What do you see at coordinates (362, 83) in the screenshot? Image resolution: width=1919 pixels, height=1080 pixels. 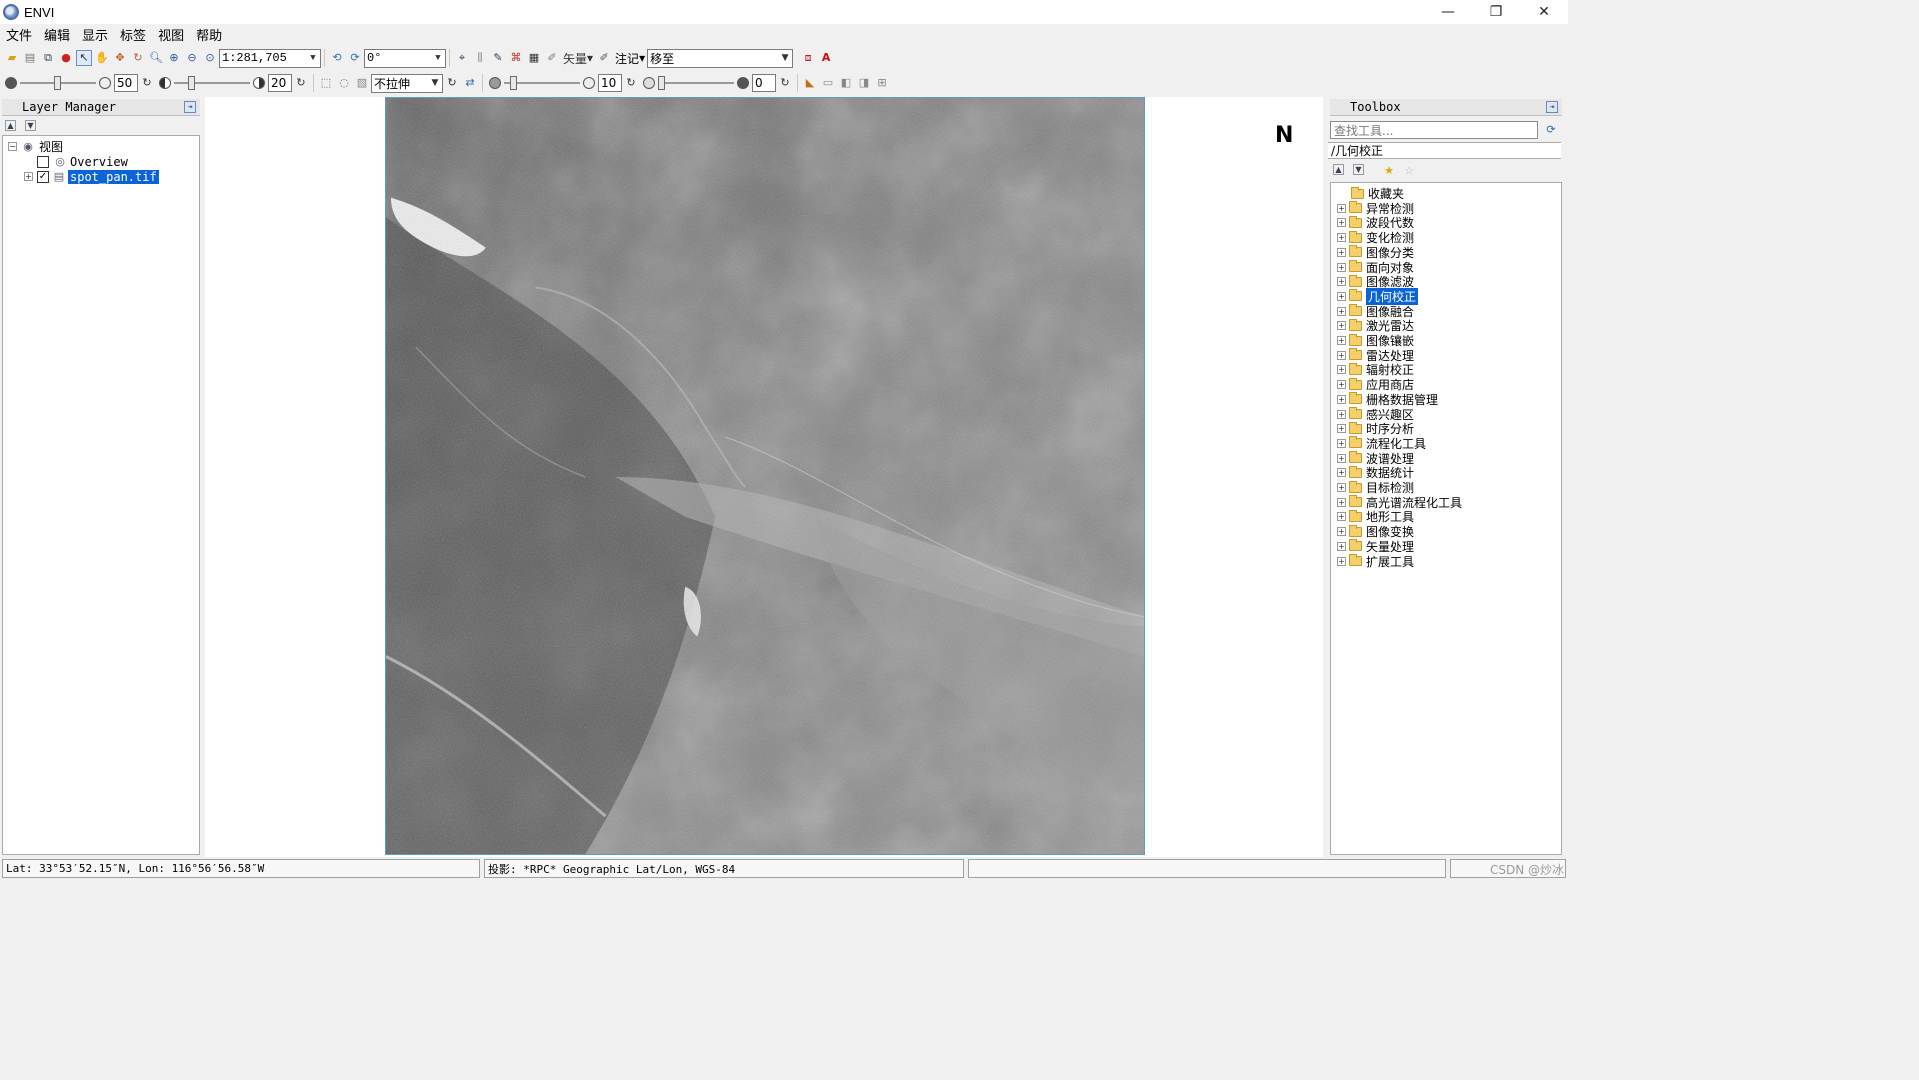 I see `stretch-type-icon: ▧` at bounding box center [362, 83].